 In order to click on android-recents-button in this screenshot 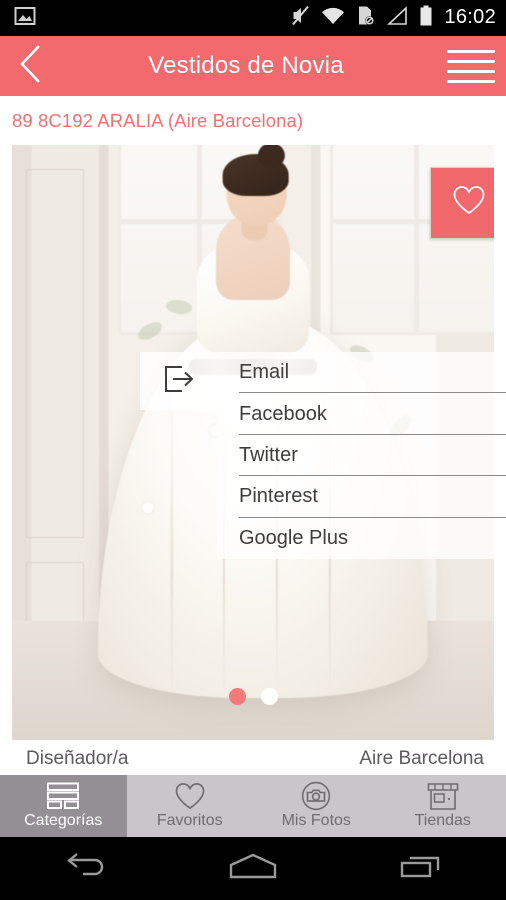, I will do `click(422, 868)`.